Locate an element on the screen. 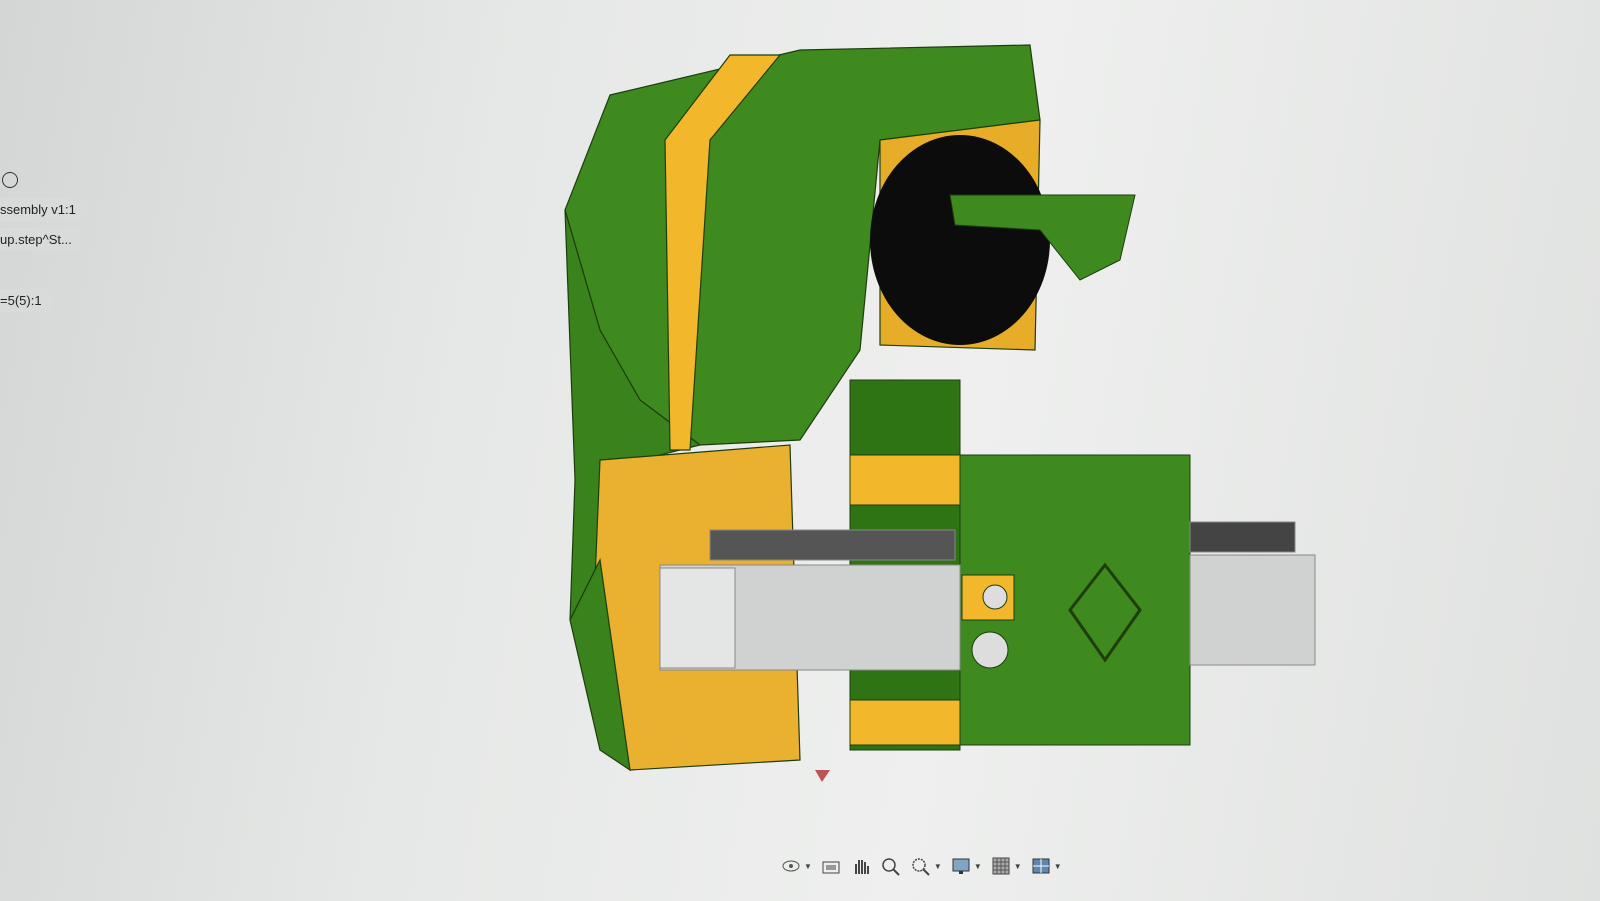 This screenshot has width=1600, height=901. zoom-window-icon is located at coordinates (921, 867).